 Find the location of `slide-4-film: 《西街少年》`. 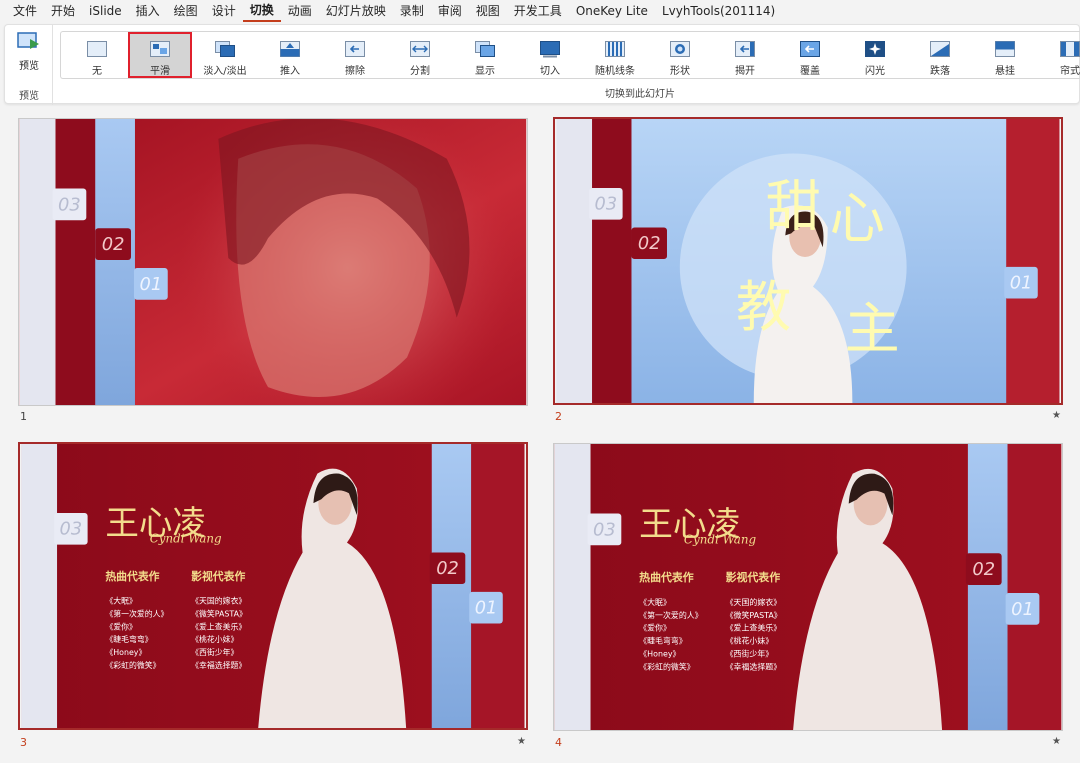

slide-4-film: 《西街少年》 is located at coordinates (750, 654).